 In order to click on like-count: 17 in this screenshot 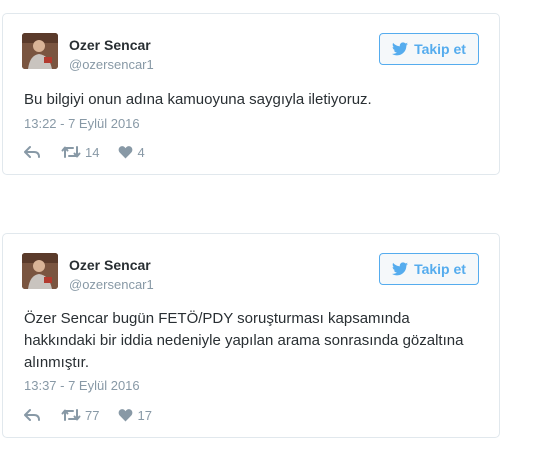, I will do `click(144, 415)`.